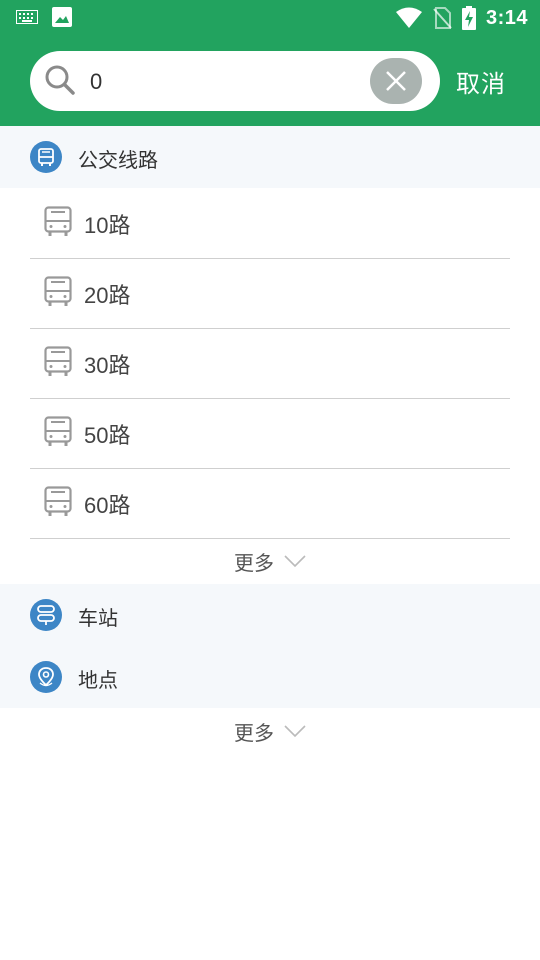 Image resolution: width=540 pixels, height=960 pixels. Describe the element at coordinates (46, 677) in the screenshot. I see `location-pin-icon` at that location.